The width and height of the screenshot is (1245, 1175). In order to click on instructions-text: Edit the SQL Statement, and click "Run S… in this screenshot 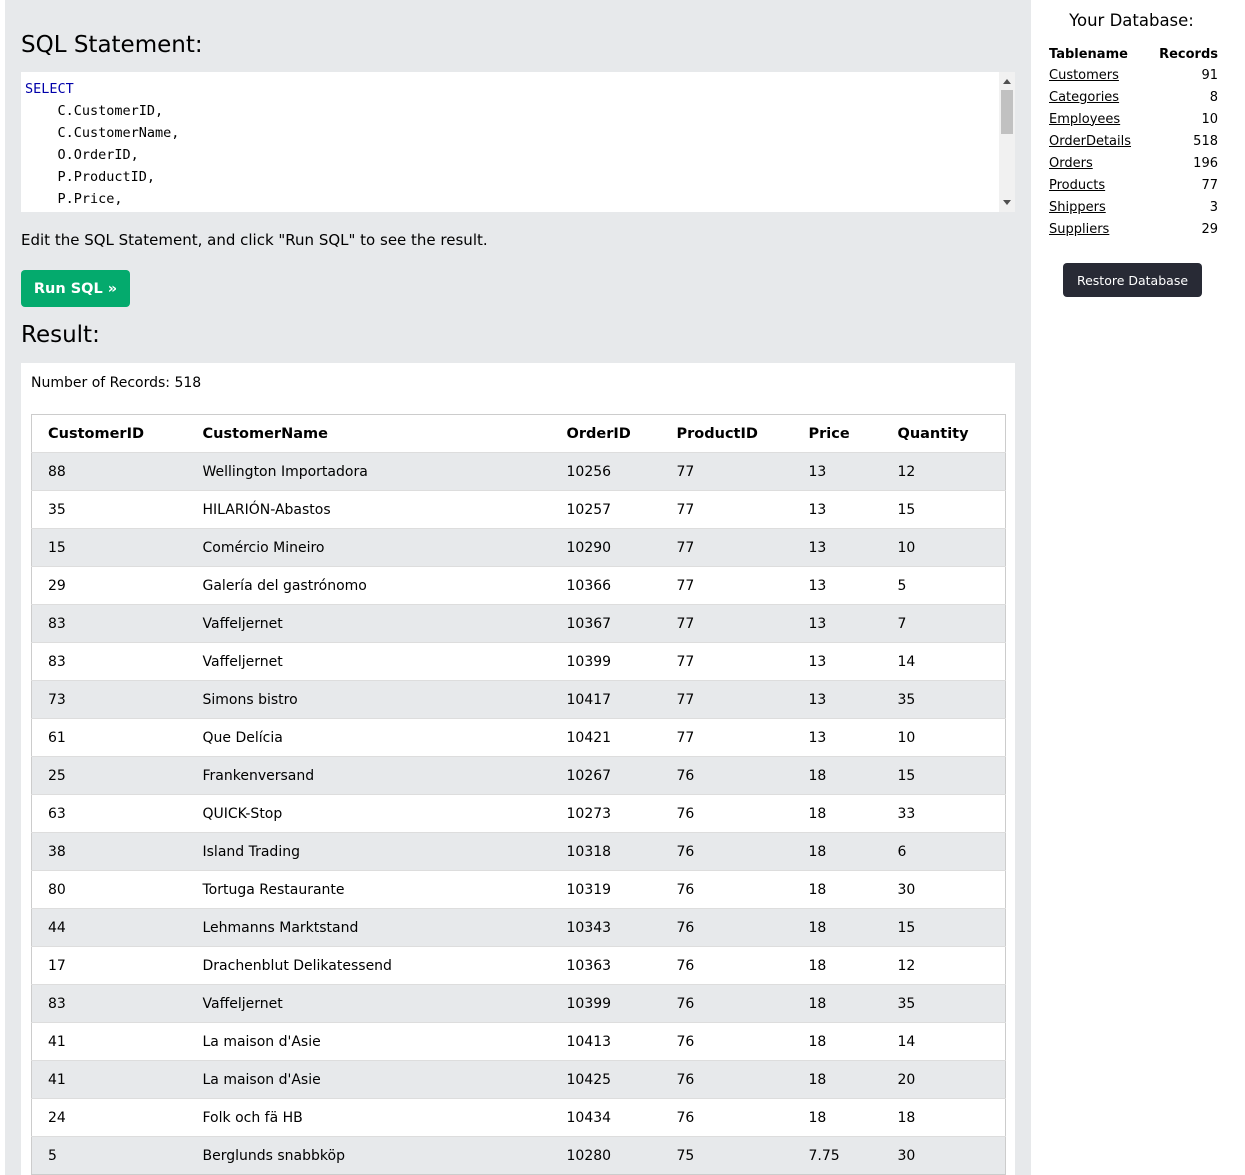, I will do `click(254, 240)`.